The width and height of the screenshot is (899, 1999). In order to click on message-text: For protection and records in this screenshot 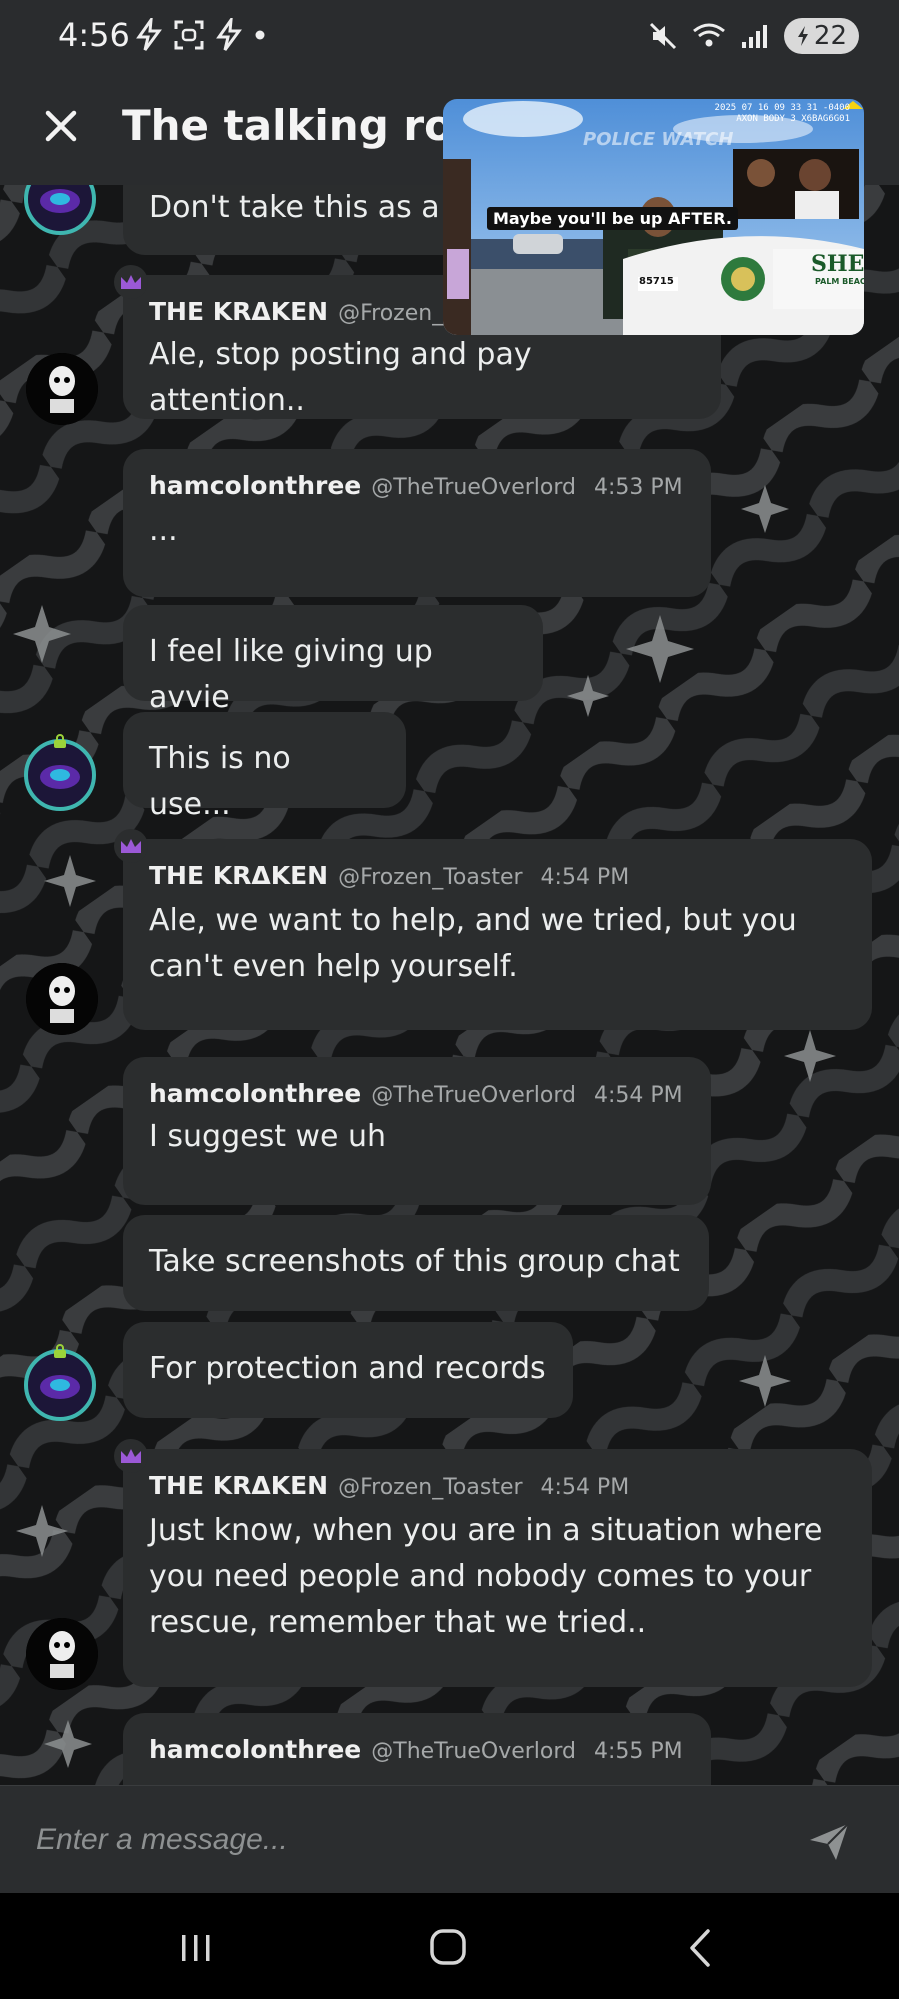, I will do `click(347, 1368)`.